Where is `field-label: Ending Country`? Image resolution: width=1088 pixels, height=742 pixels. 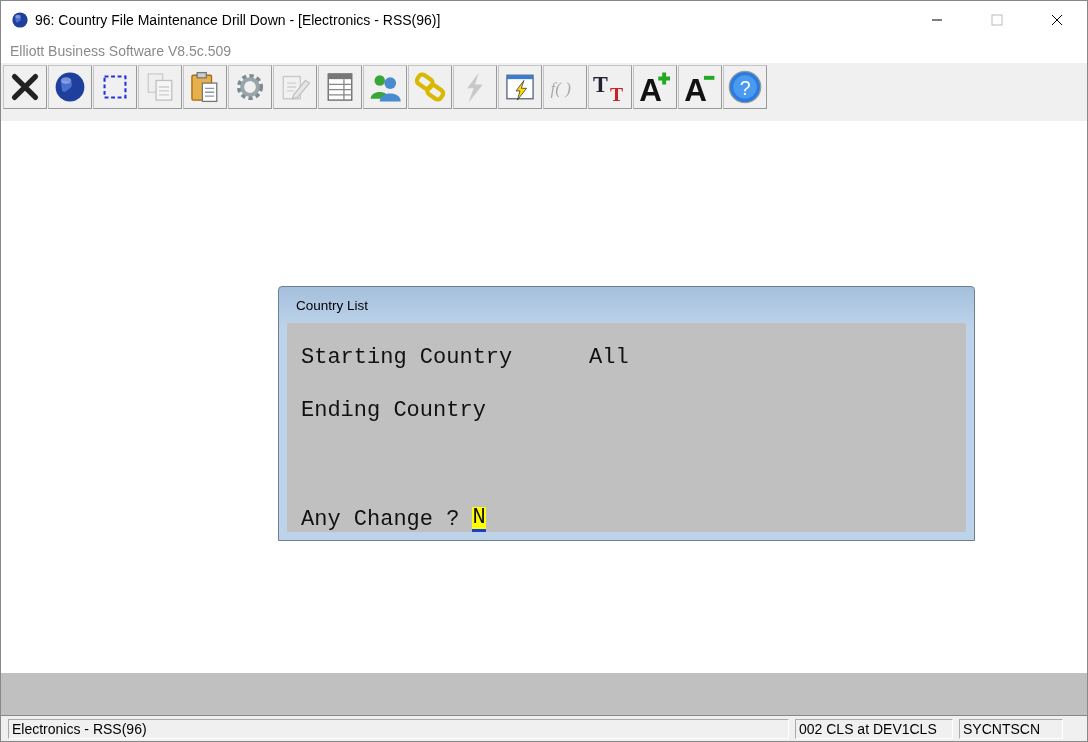 field-label: Ending Country is located at coordinates (394, 411).